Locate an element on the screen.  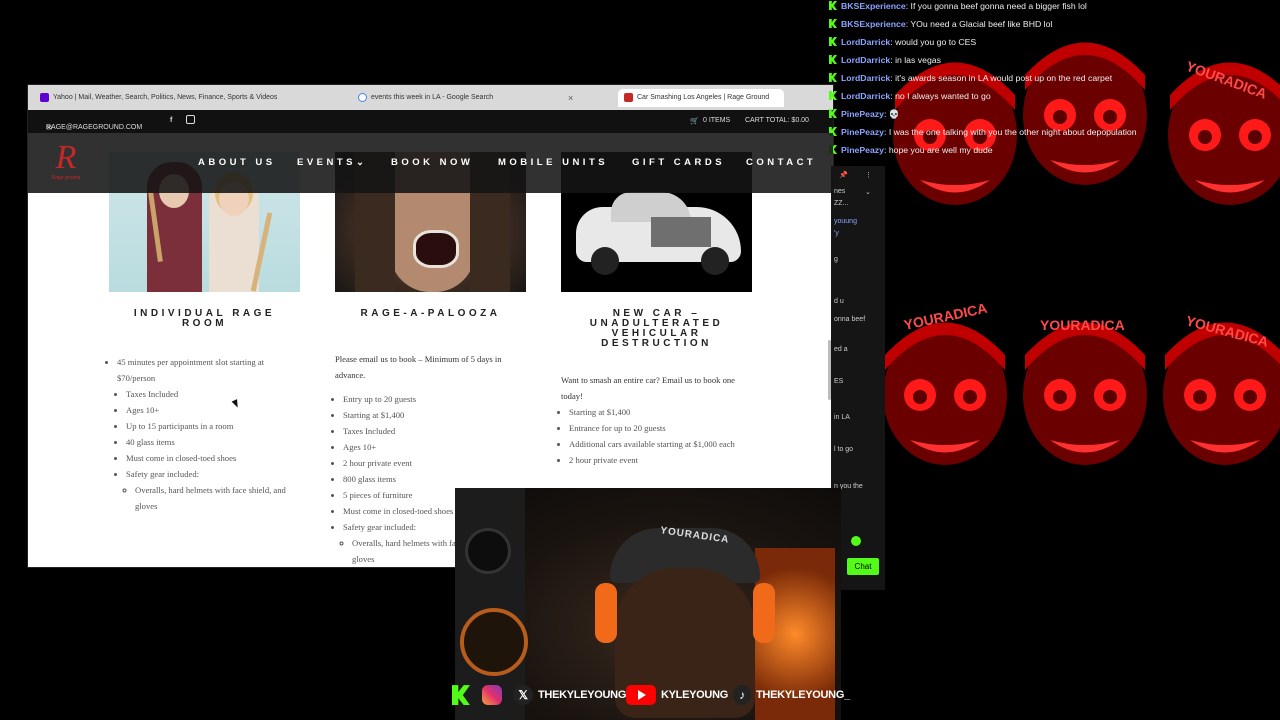
google-icon is located at coordinates (362, 97).